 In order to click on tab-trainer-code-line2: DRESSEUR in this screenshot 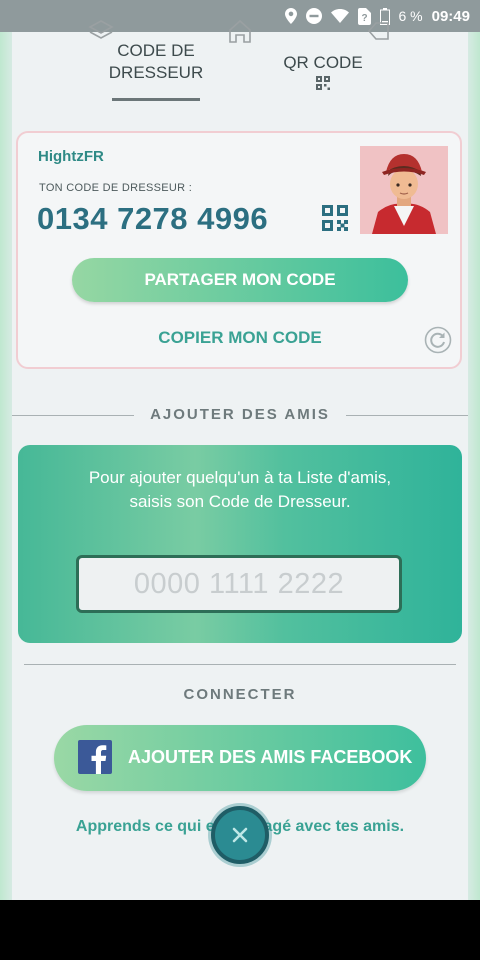, I will do `click(156, 72)`.